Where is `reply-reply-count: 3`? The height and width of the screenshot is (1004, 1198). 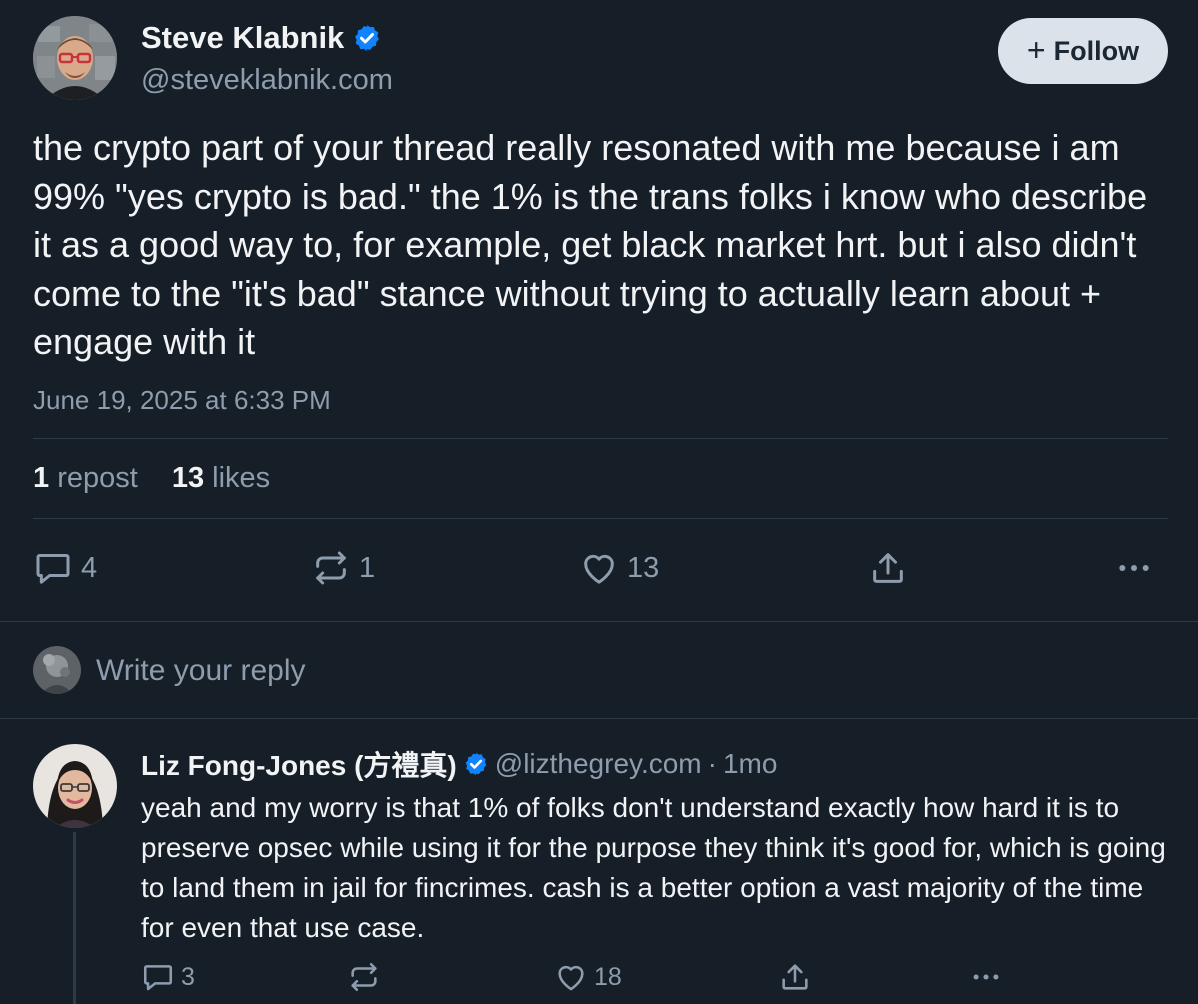 reply-reply-count: 3 is located at coordinates (188, 976).